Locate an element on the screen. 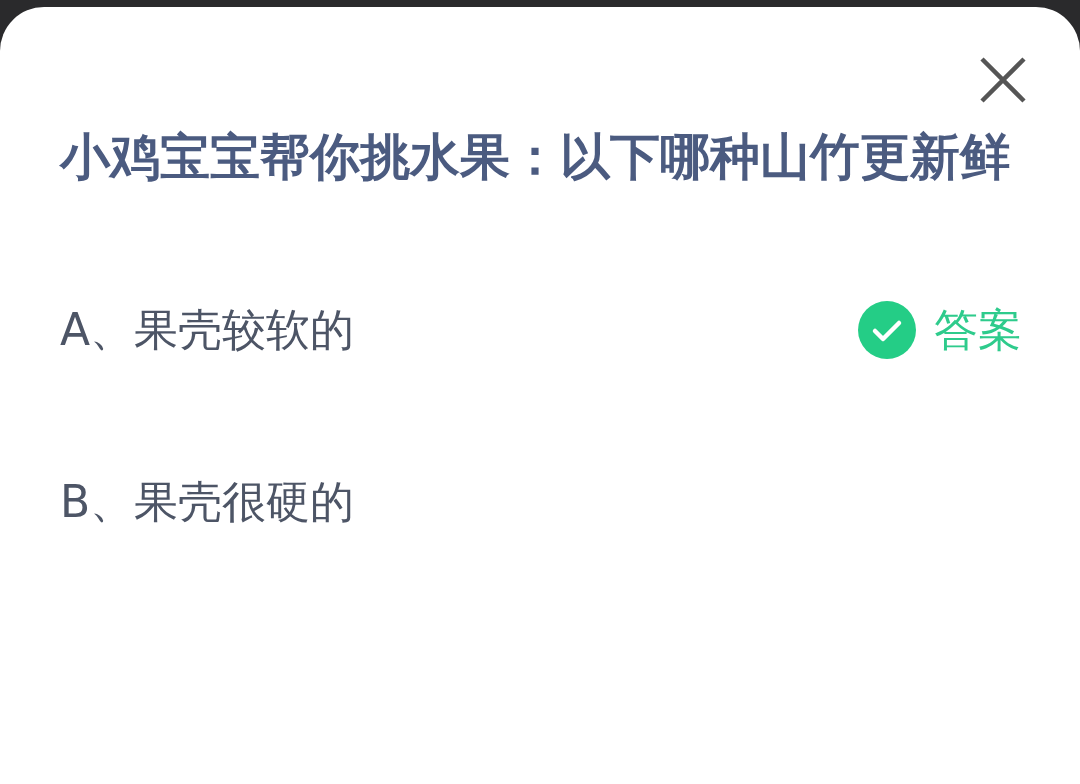 The width and height of the screenshot is (1080, 784). option-text: A、果壳较软的 is located at coordinates (459, 330).